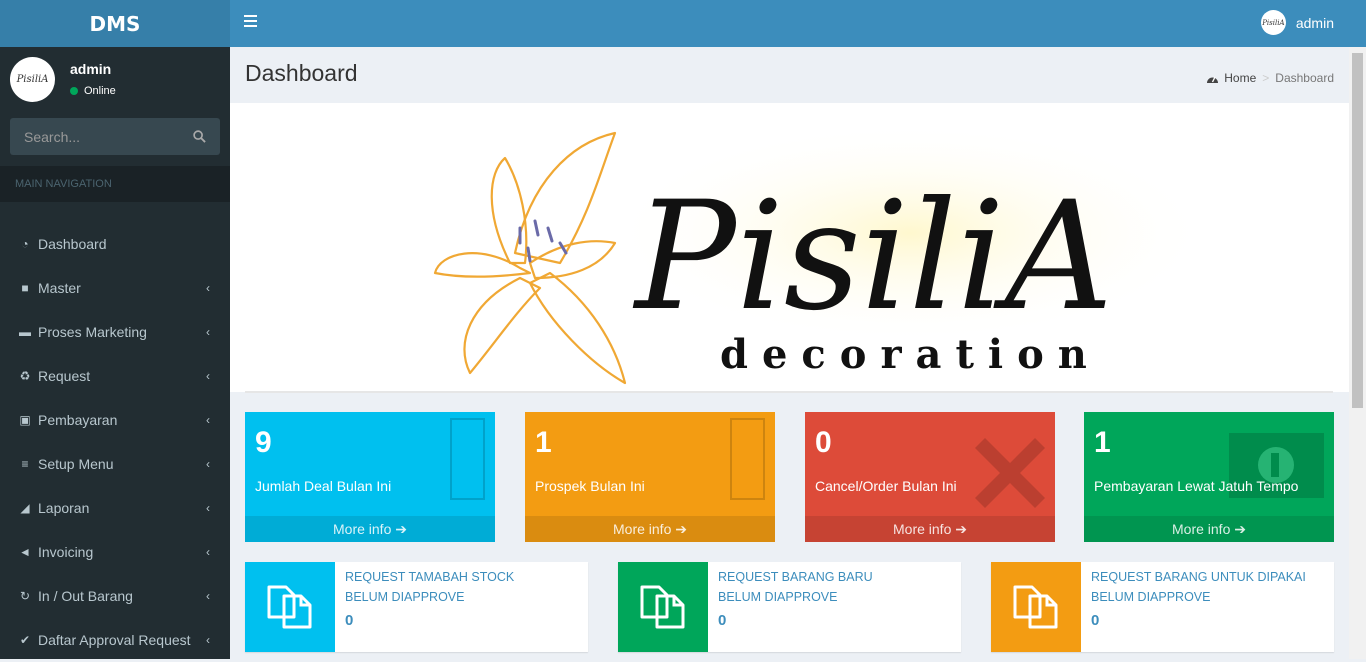  I want to click on request-count: 0, so click(722, 620).